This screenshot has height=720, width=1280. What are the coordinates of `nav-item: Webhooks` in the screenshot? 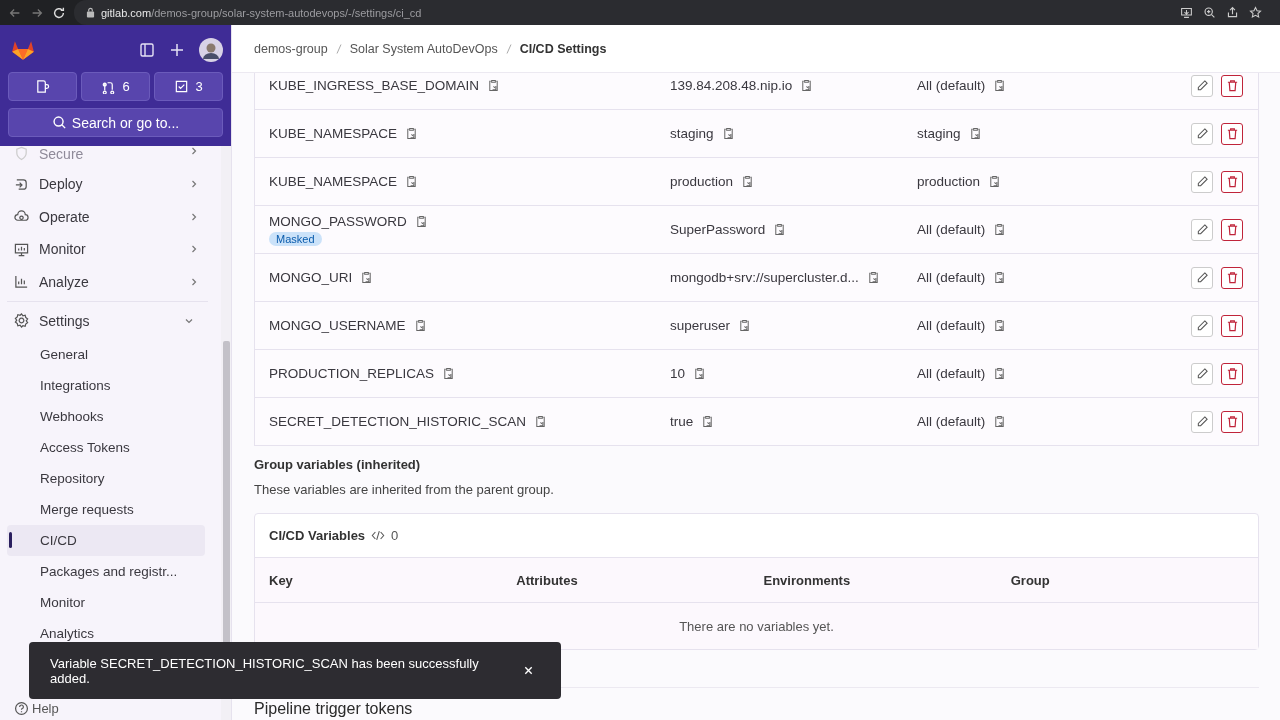 It's located at (106, 416).